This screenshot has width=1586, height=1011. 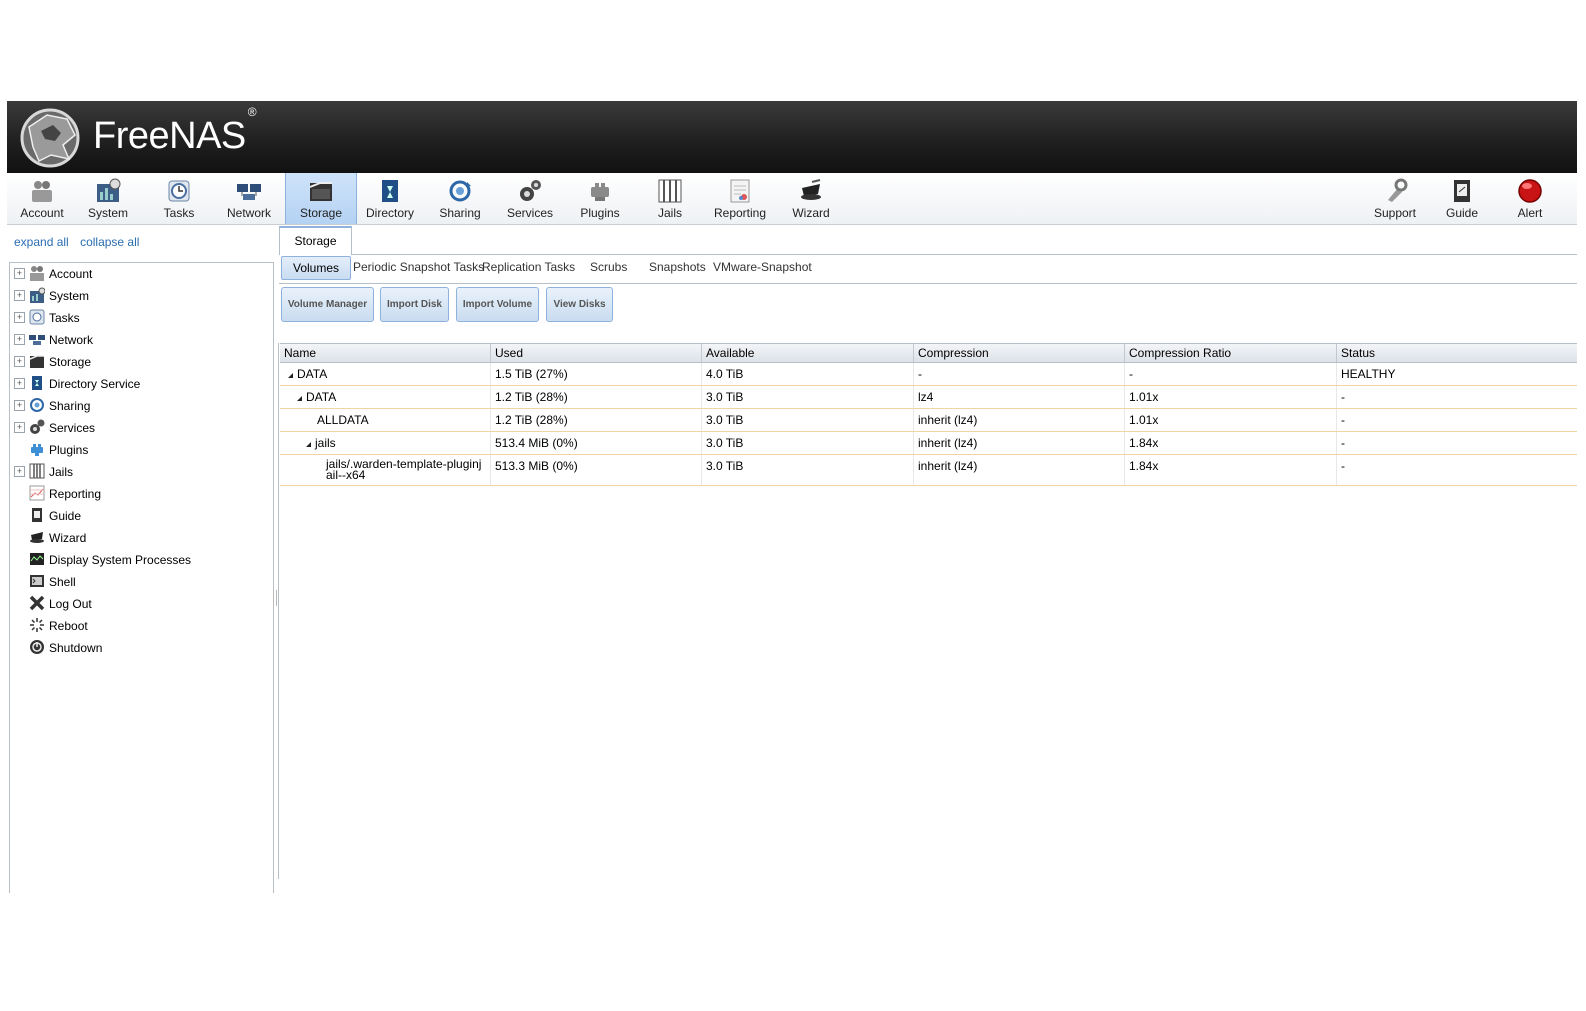 What do you see at coordinates (140, 296) in the screenshot?
I see `tree-item-system: + System` at bounding box center [140, 296].